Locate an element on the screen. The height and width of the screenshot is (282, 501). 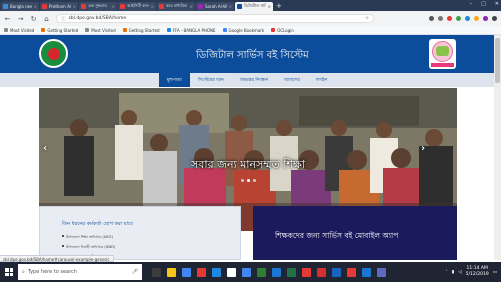
bookmark-item: OCLogin is located at coordinates (282, 30).